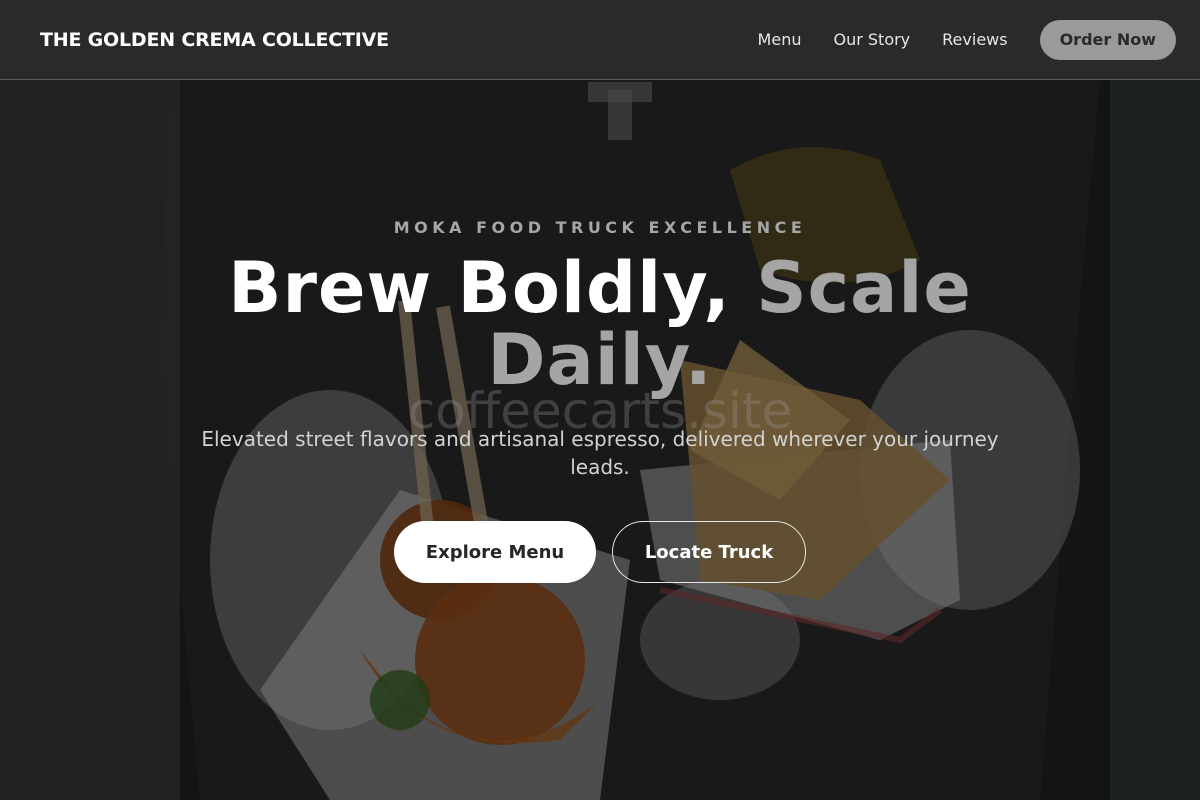 The height and width of the screenshot is (800, 1200). Describe the element at coordinates (974, 39) in the screenshot. I see `nav-link-reviews: Reviews` at that location.